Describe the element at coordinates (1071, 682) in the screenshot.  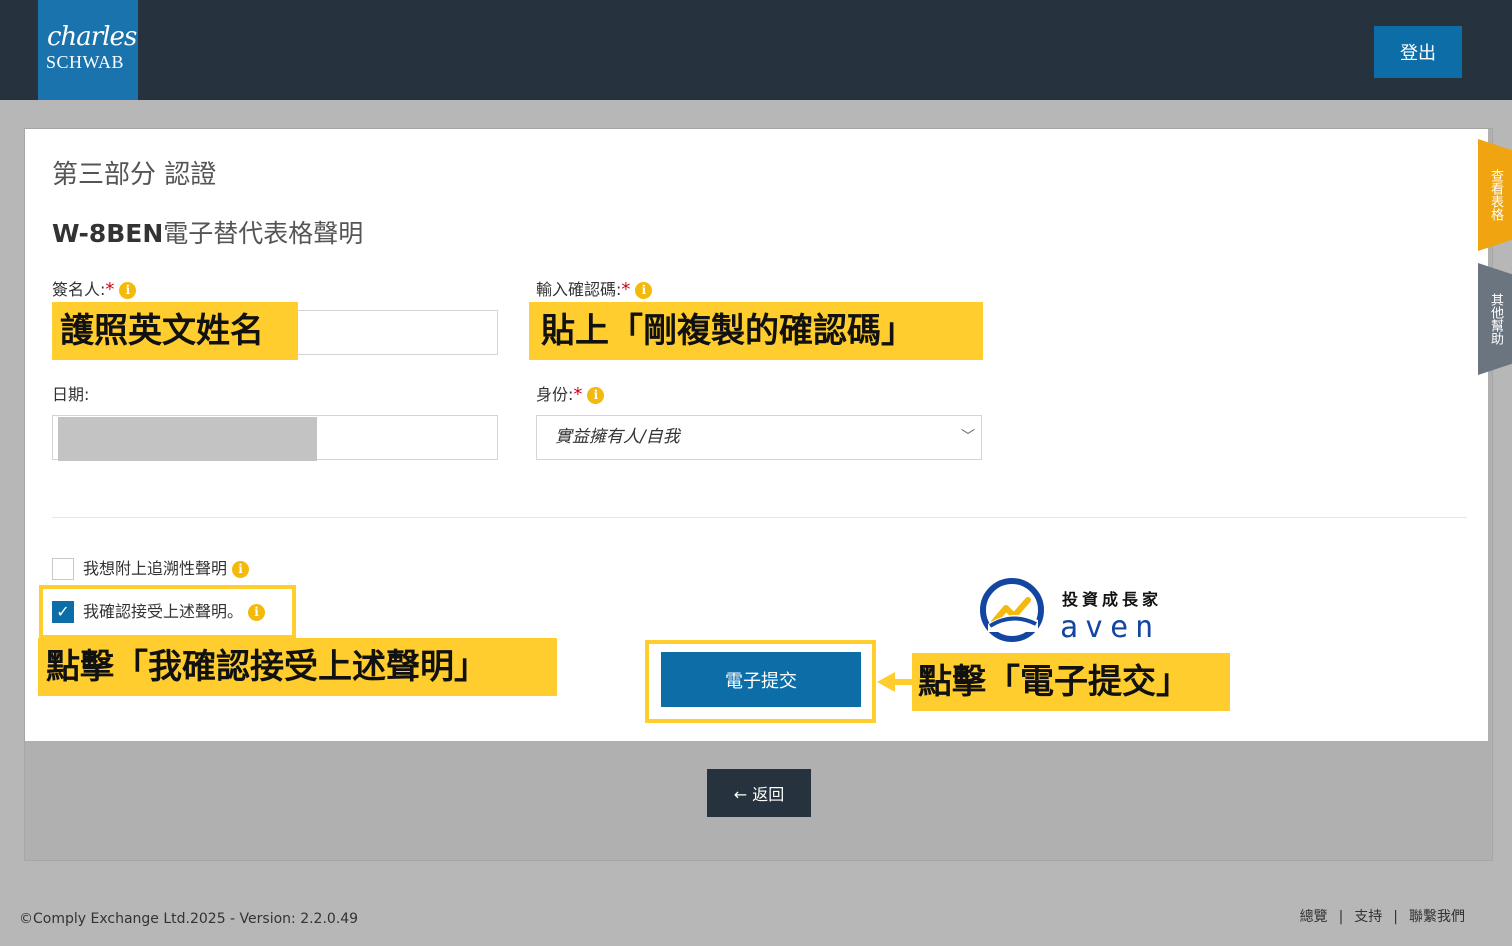
I see `annotation-submit: 點擊「電子提交」` at that location.